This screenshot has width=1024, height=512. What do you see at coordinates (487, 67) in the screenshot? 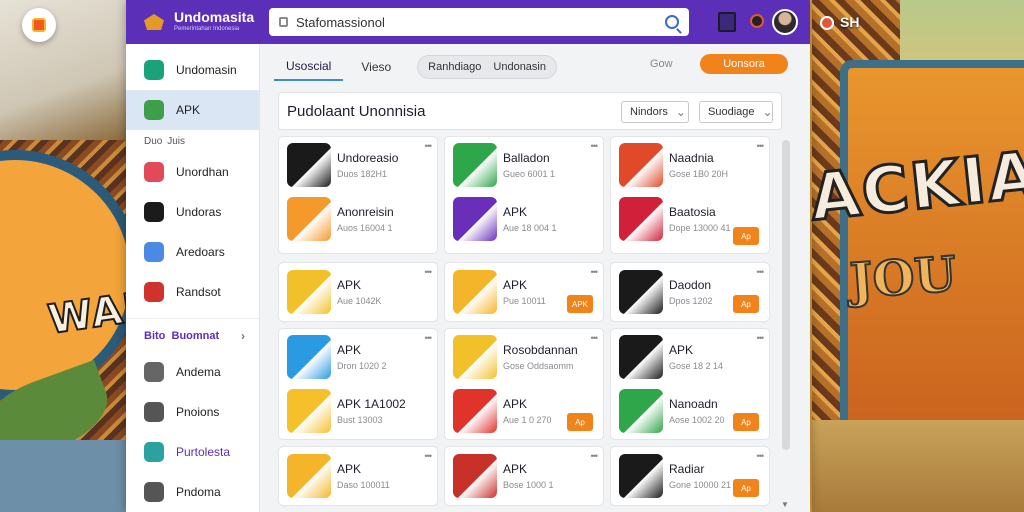
I see `filter-pill: Ranhdiago Undonasin` at bounding box center [487, 67].